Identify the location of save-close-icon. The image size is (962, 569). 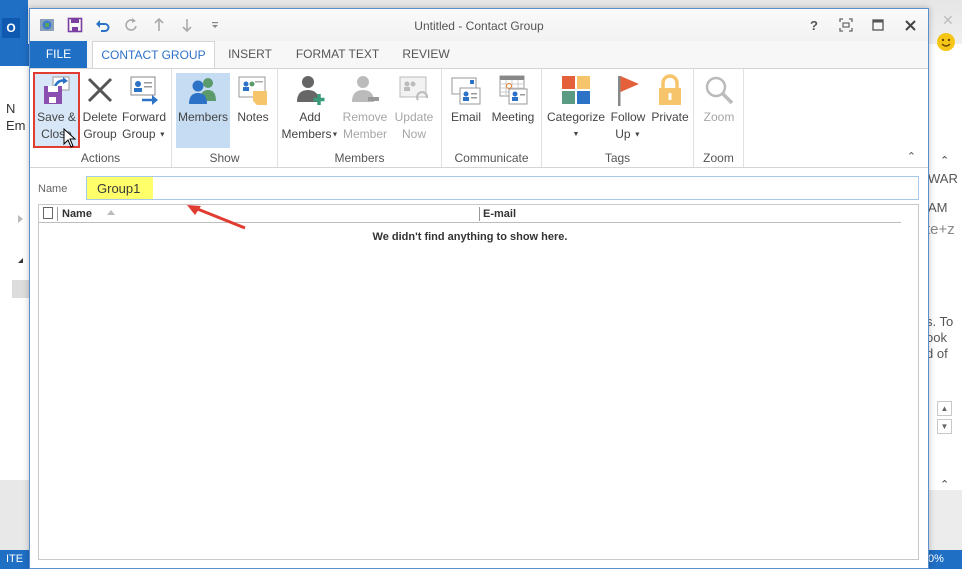
(57, 90).